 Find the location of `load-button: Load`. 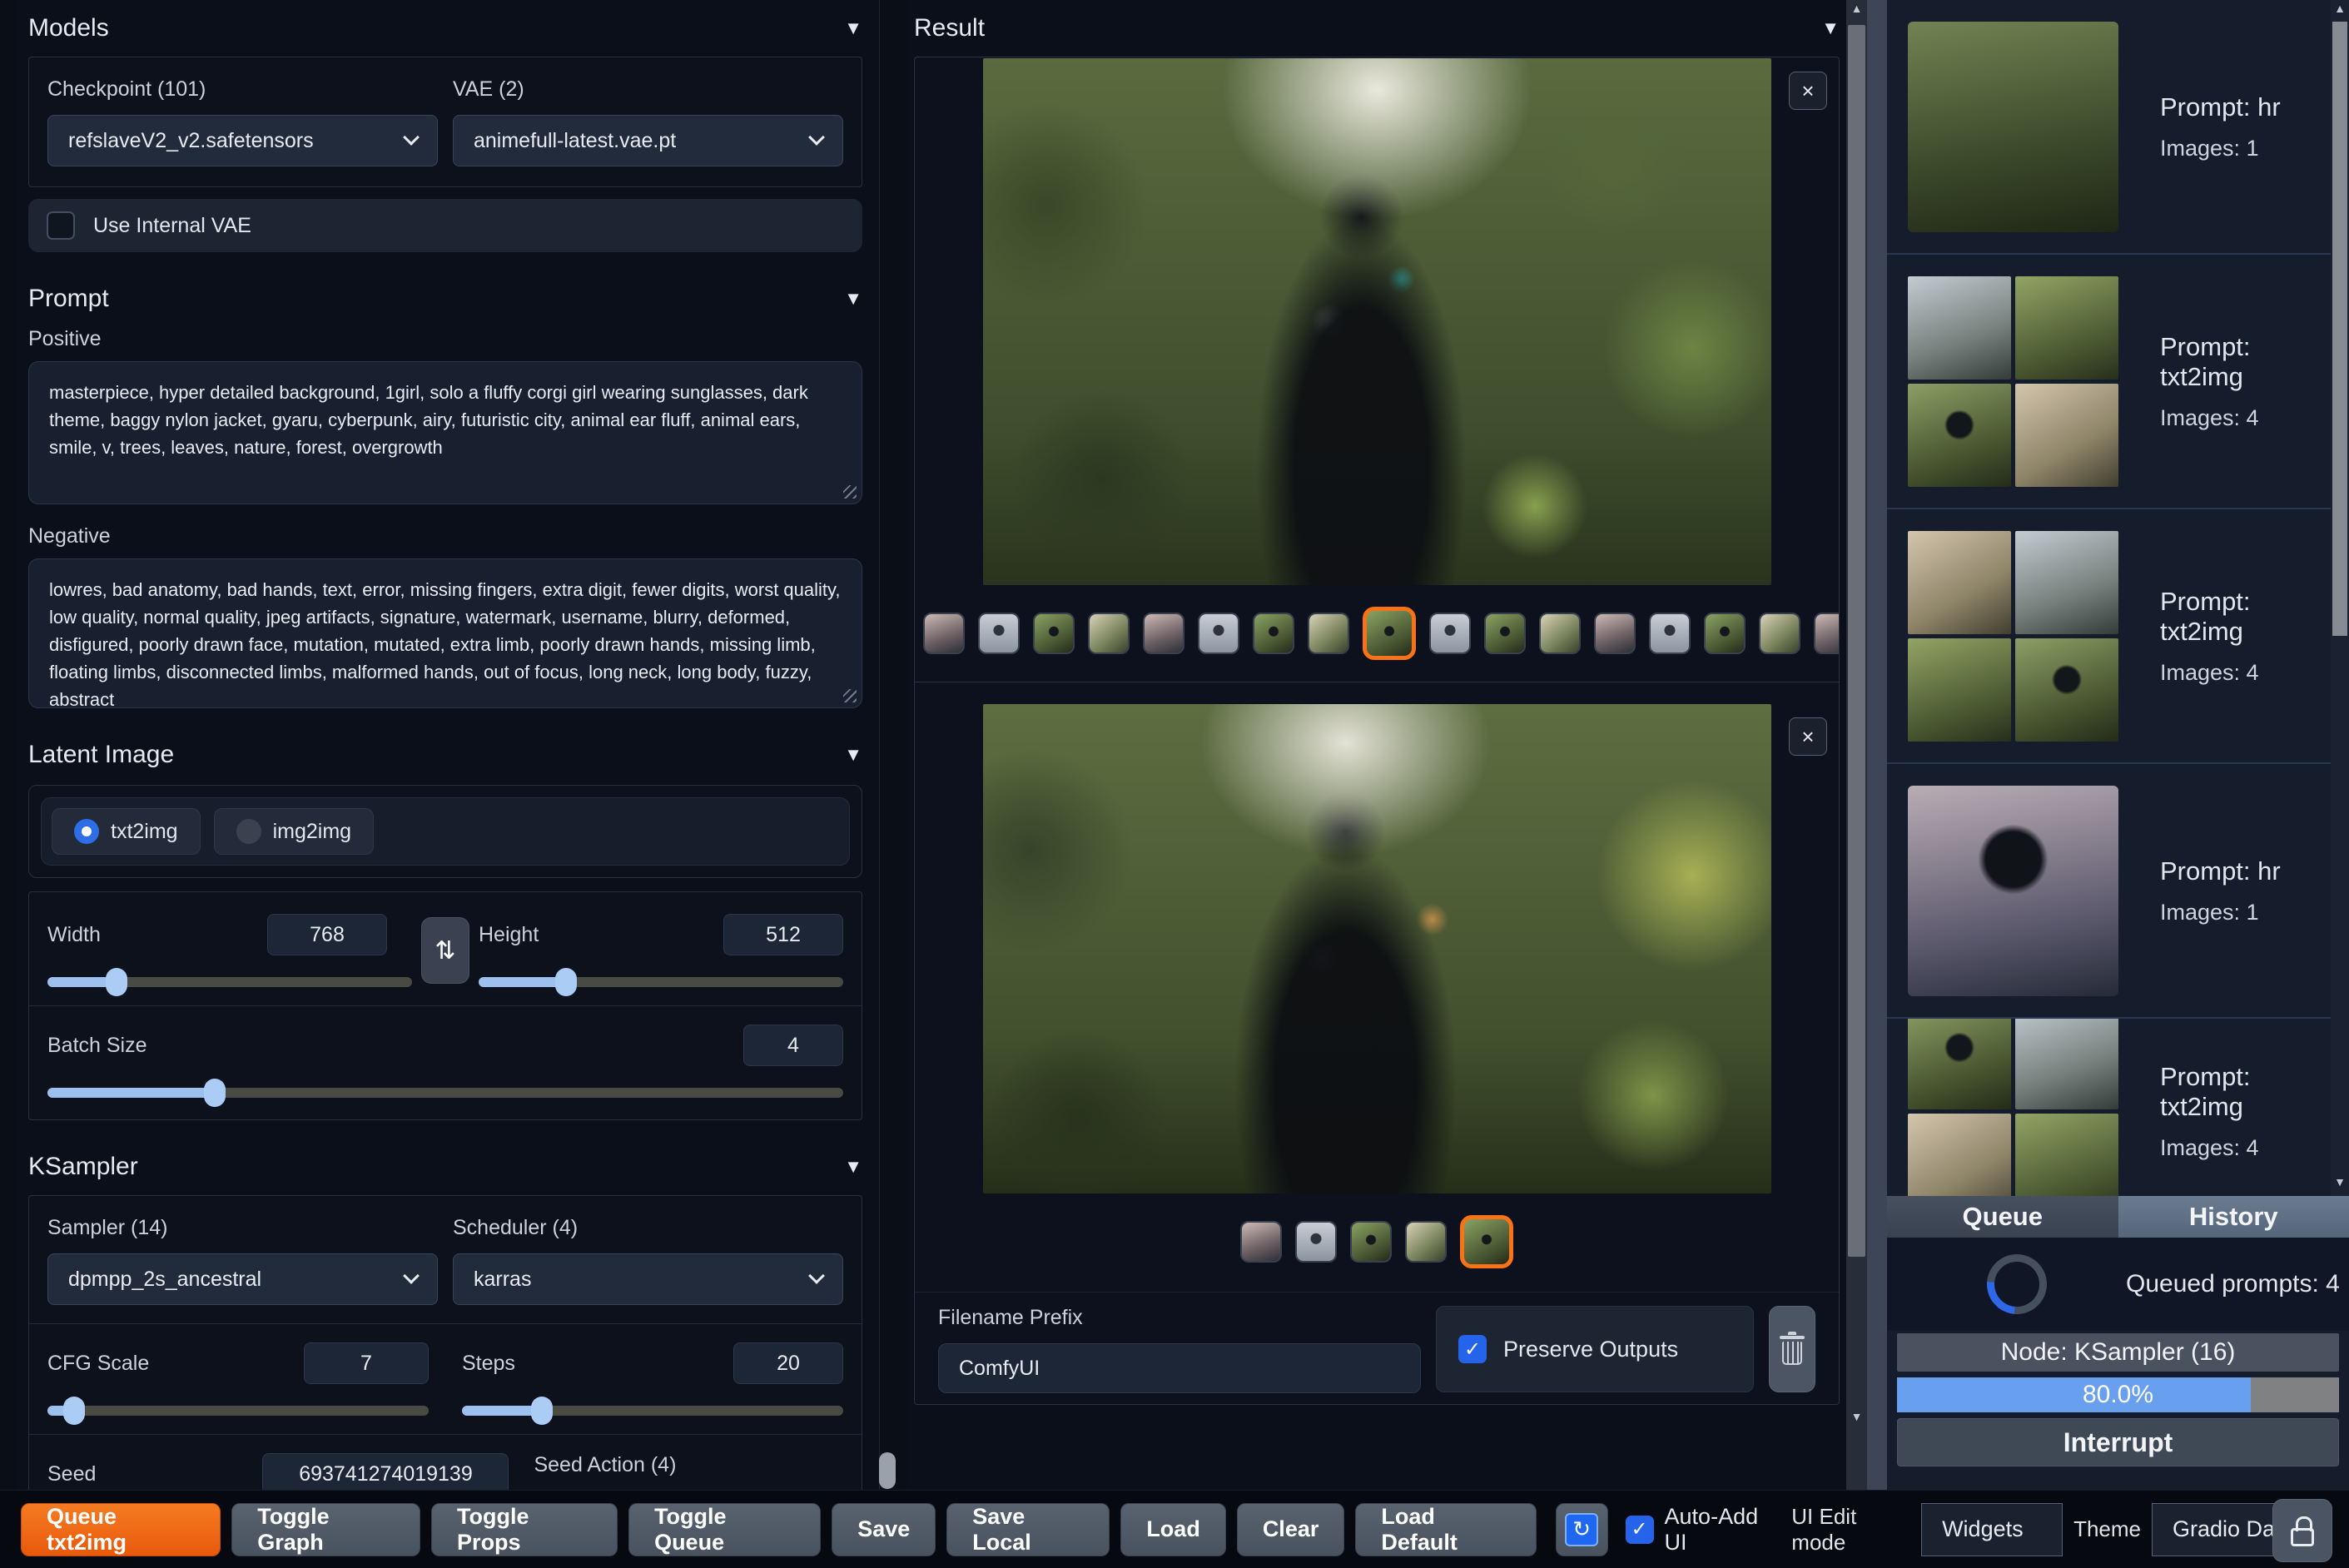

load-button: Load is located at coordinates (1173, 1529).